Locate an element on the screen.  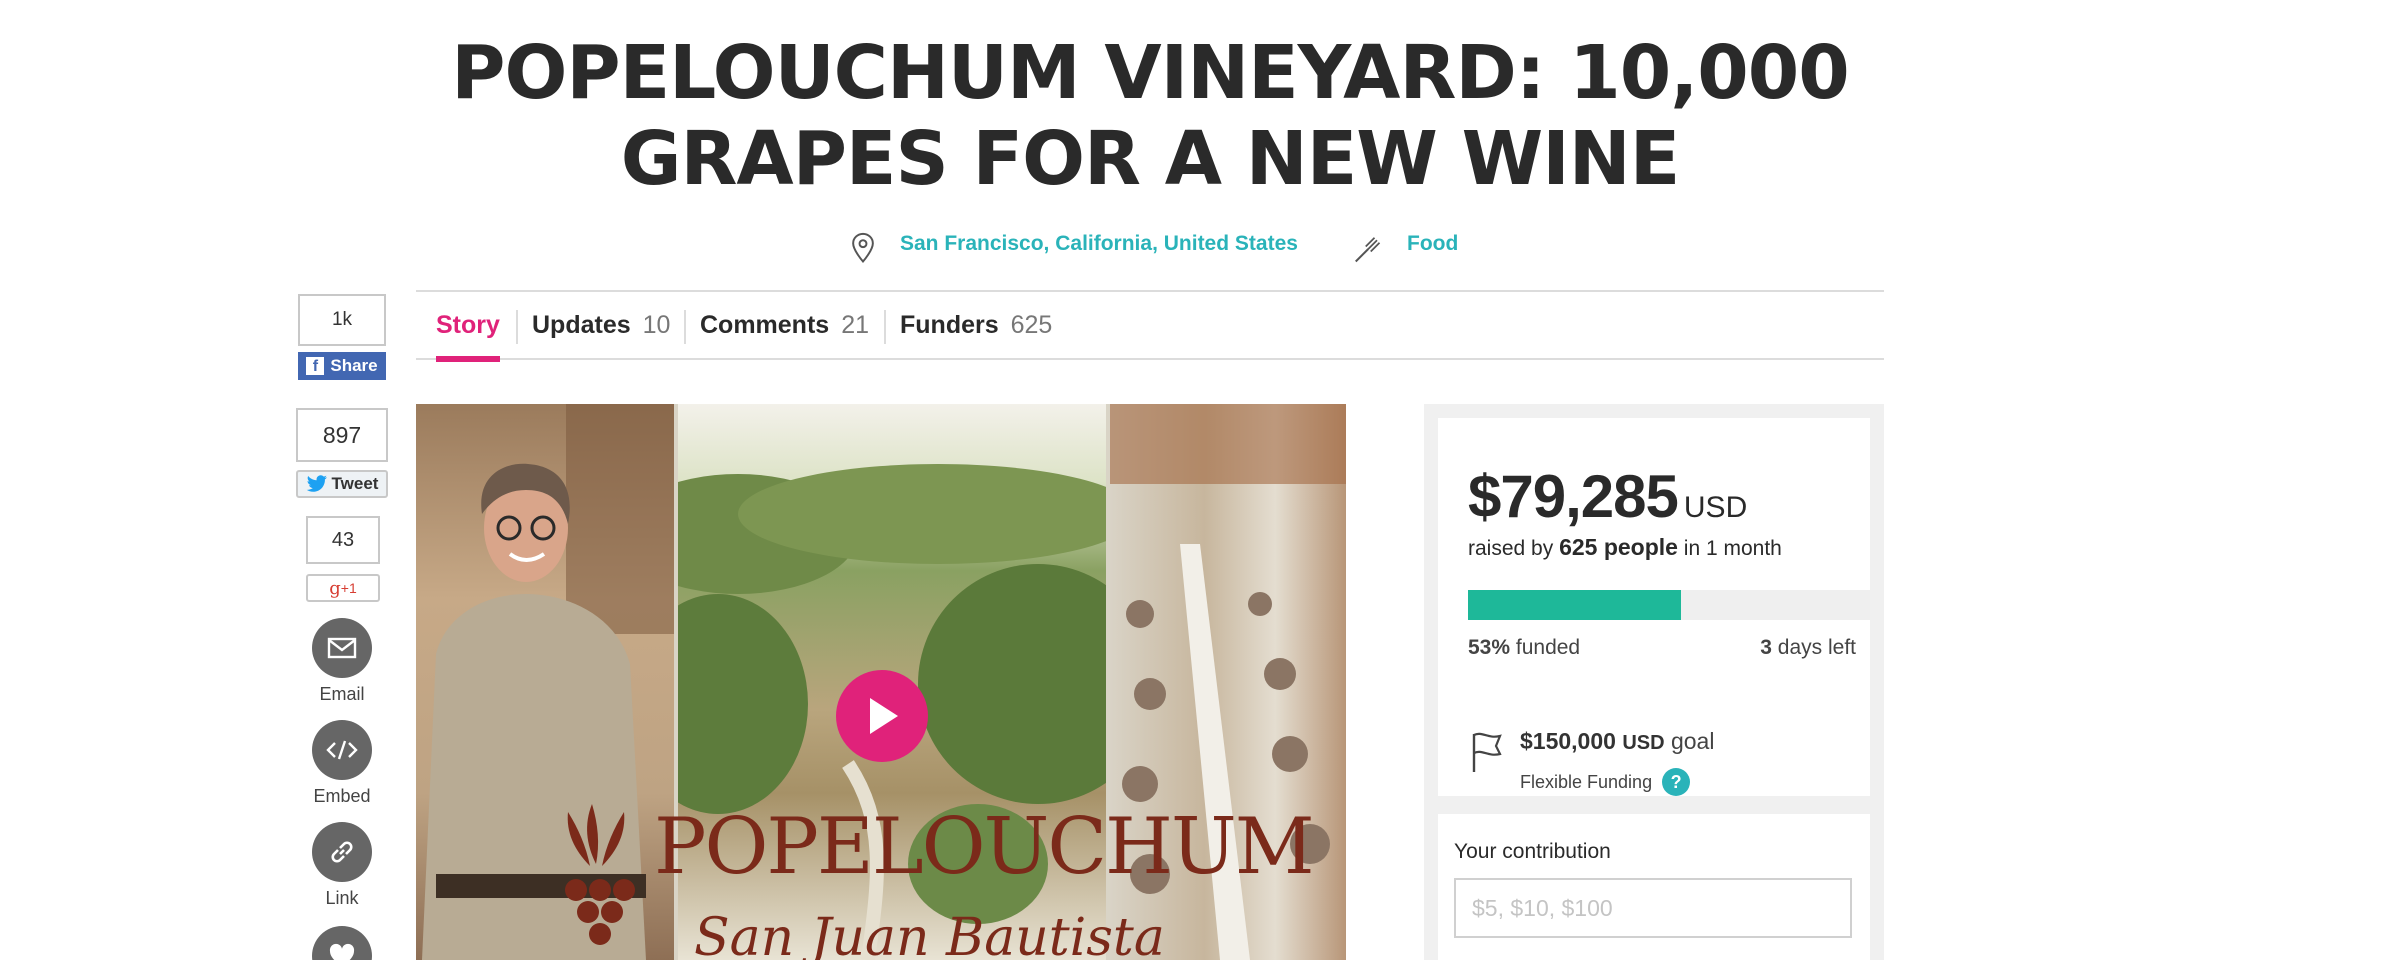
video-play-button is located at coordinates (882, 716).